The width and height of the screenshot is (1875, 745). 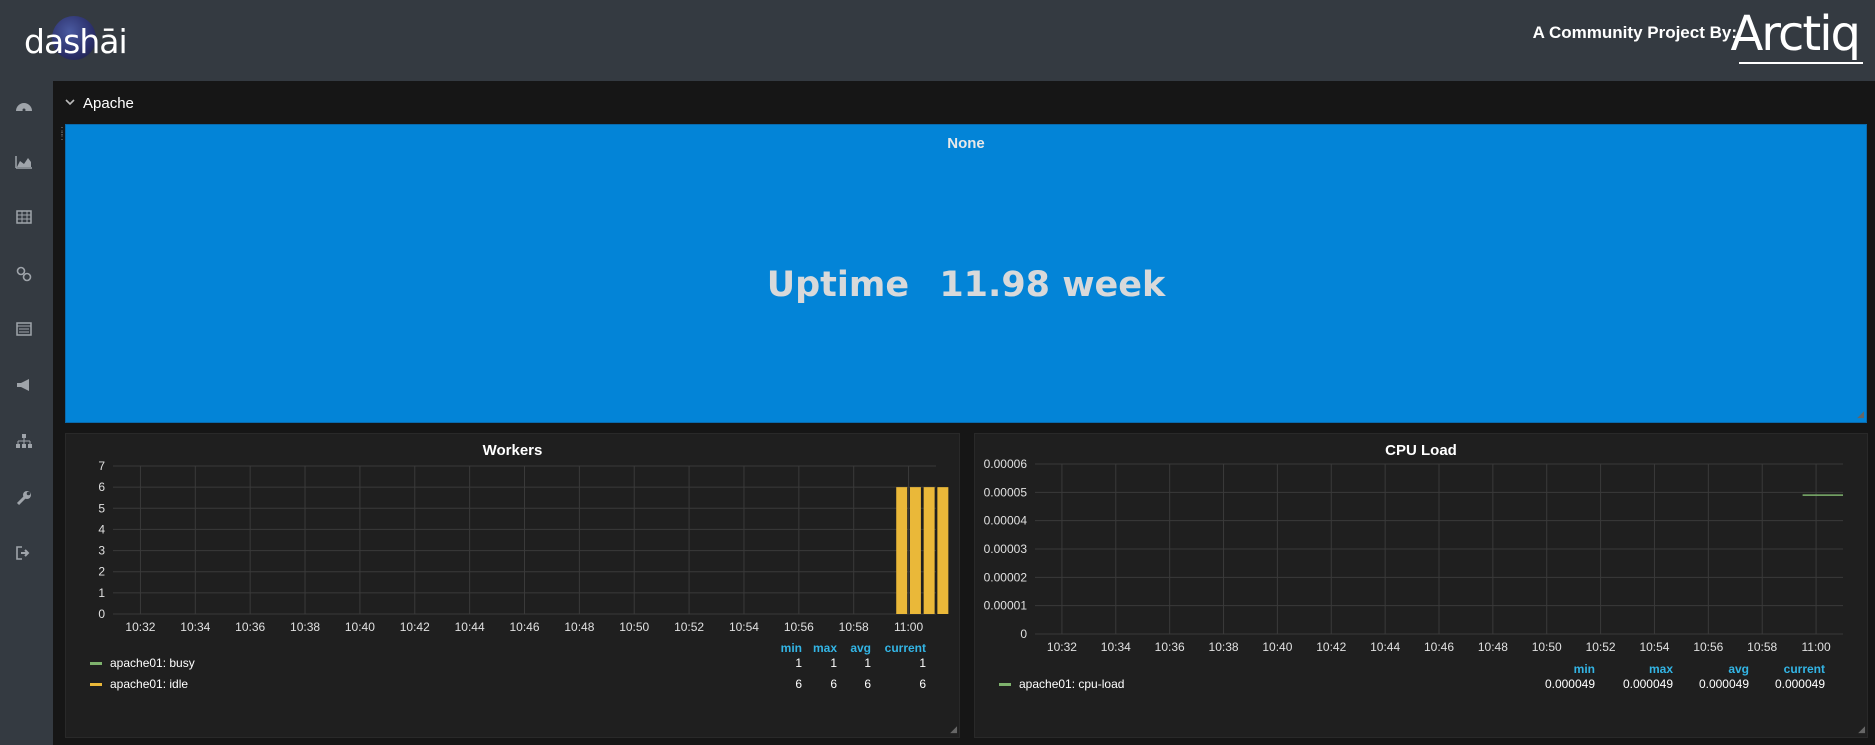 I want to click on legend-value-avg: 0.000049, so click(x=1723, y=684).